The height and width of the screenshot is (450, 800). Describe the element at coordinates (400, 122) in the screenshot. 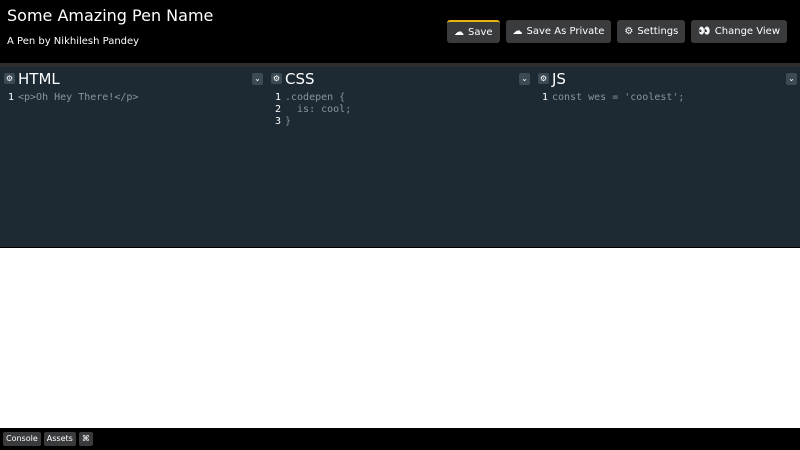

I see `code-line: 3 }` at that location.